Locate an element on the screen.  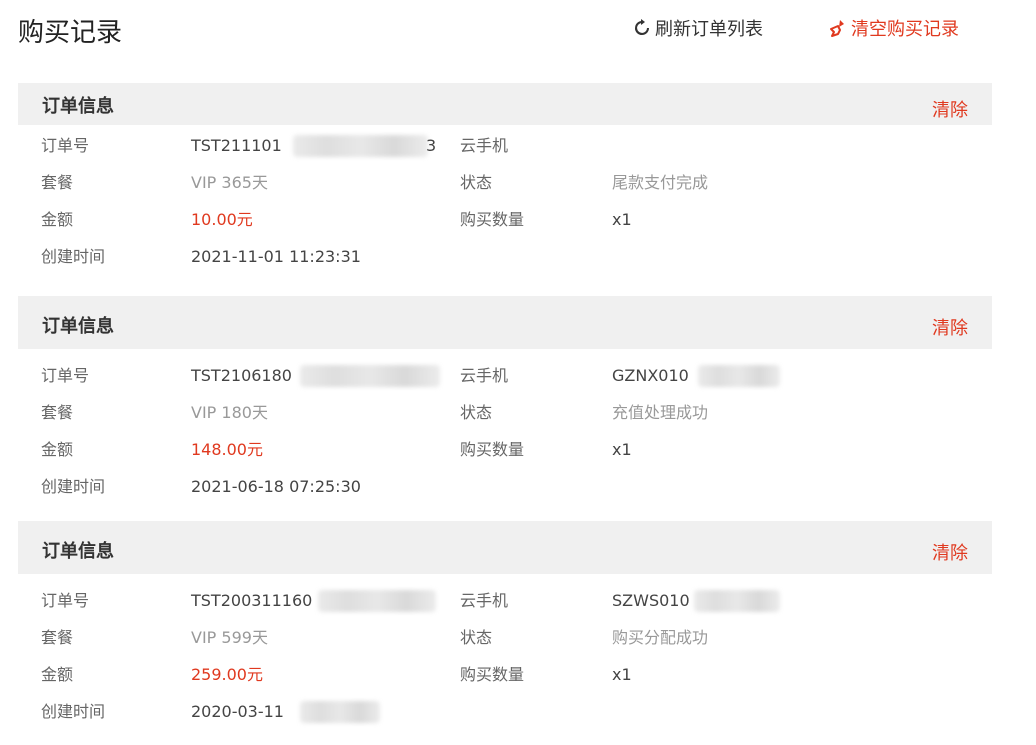
amount-value: 10.00元 is located at coordinates (222, 219).